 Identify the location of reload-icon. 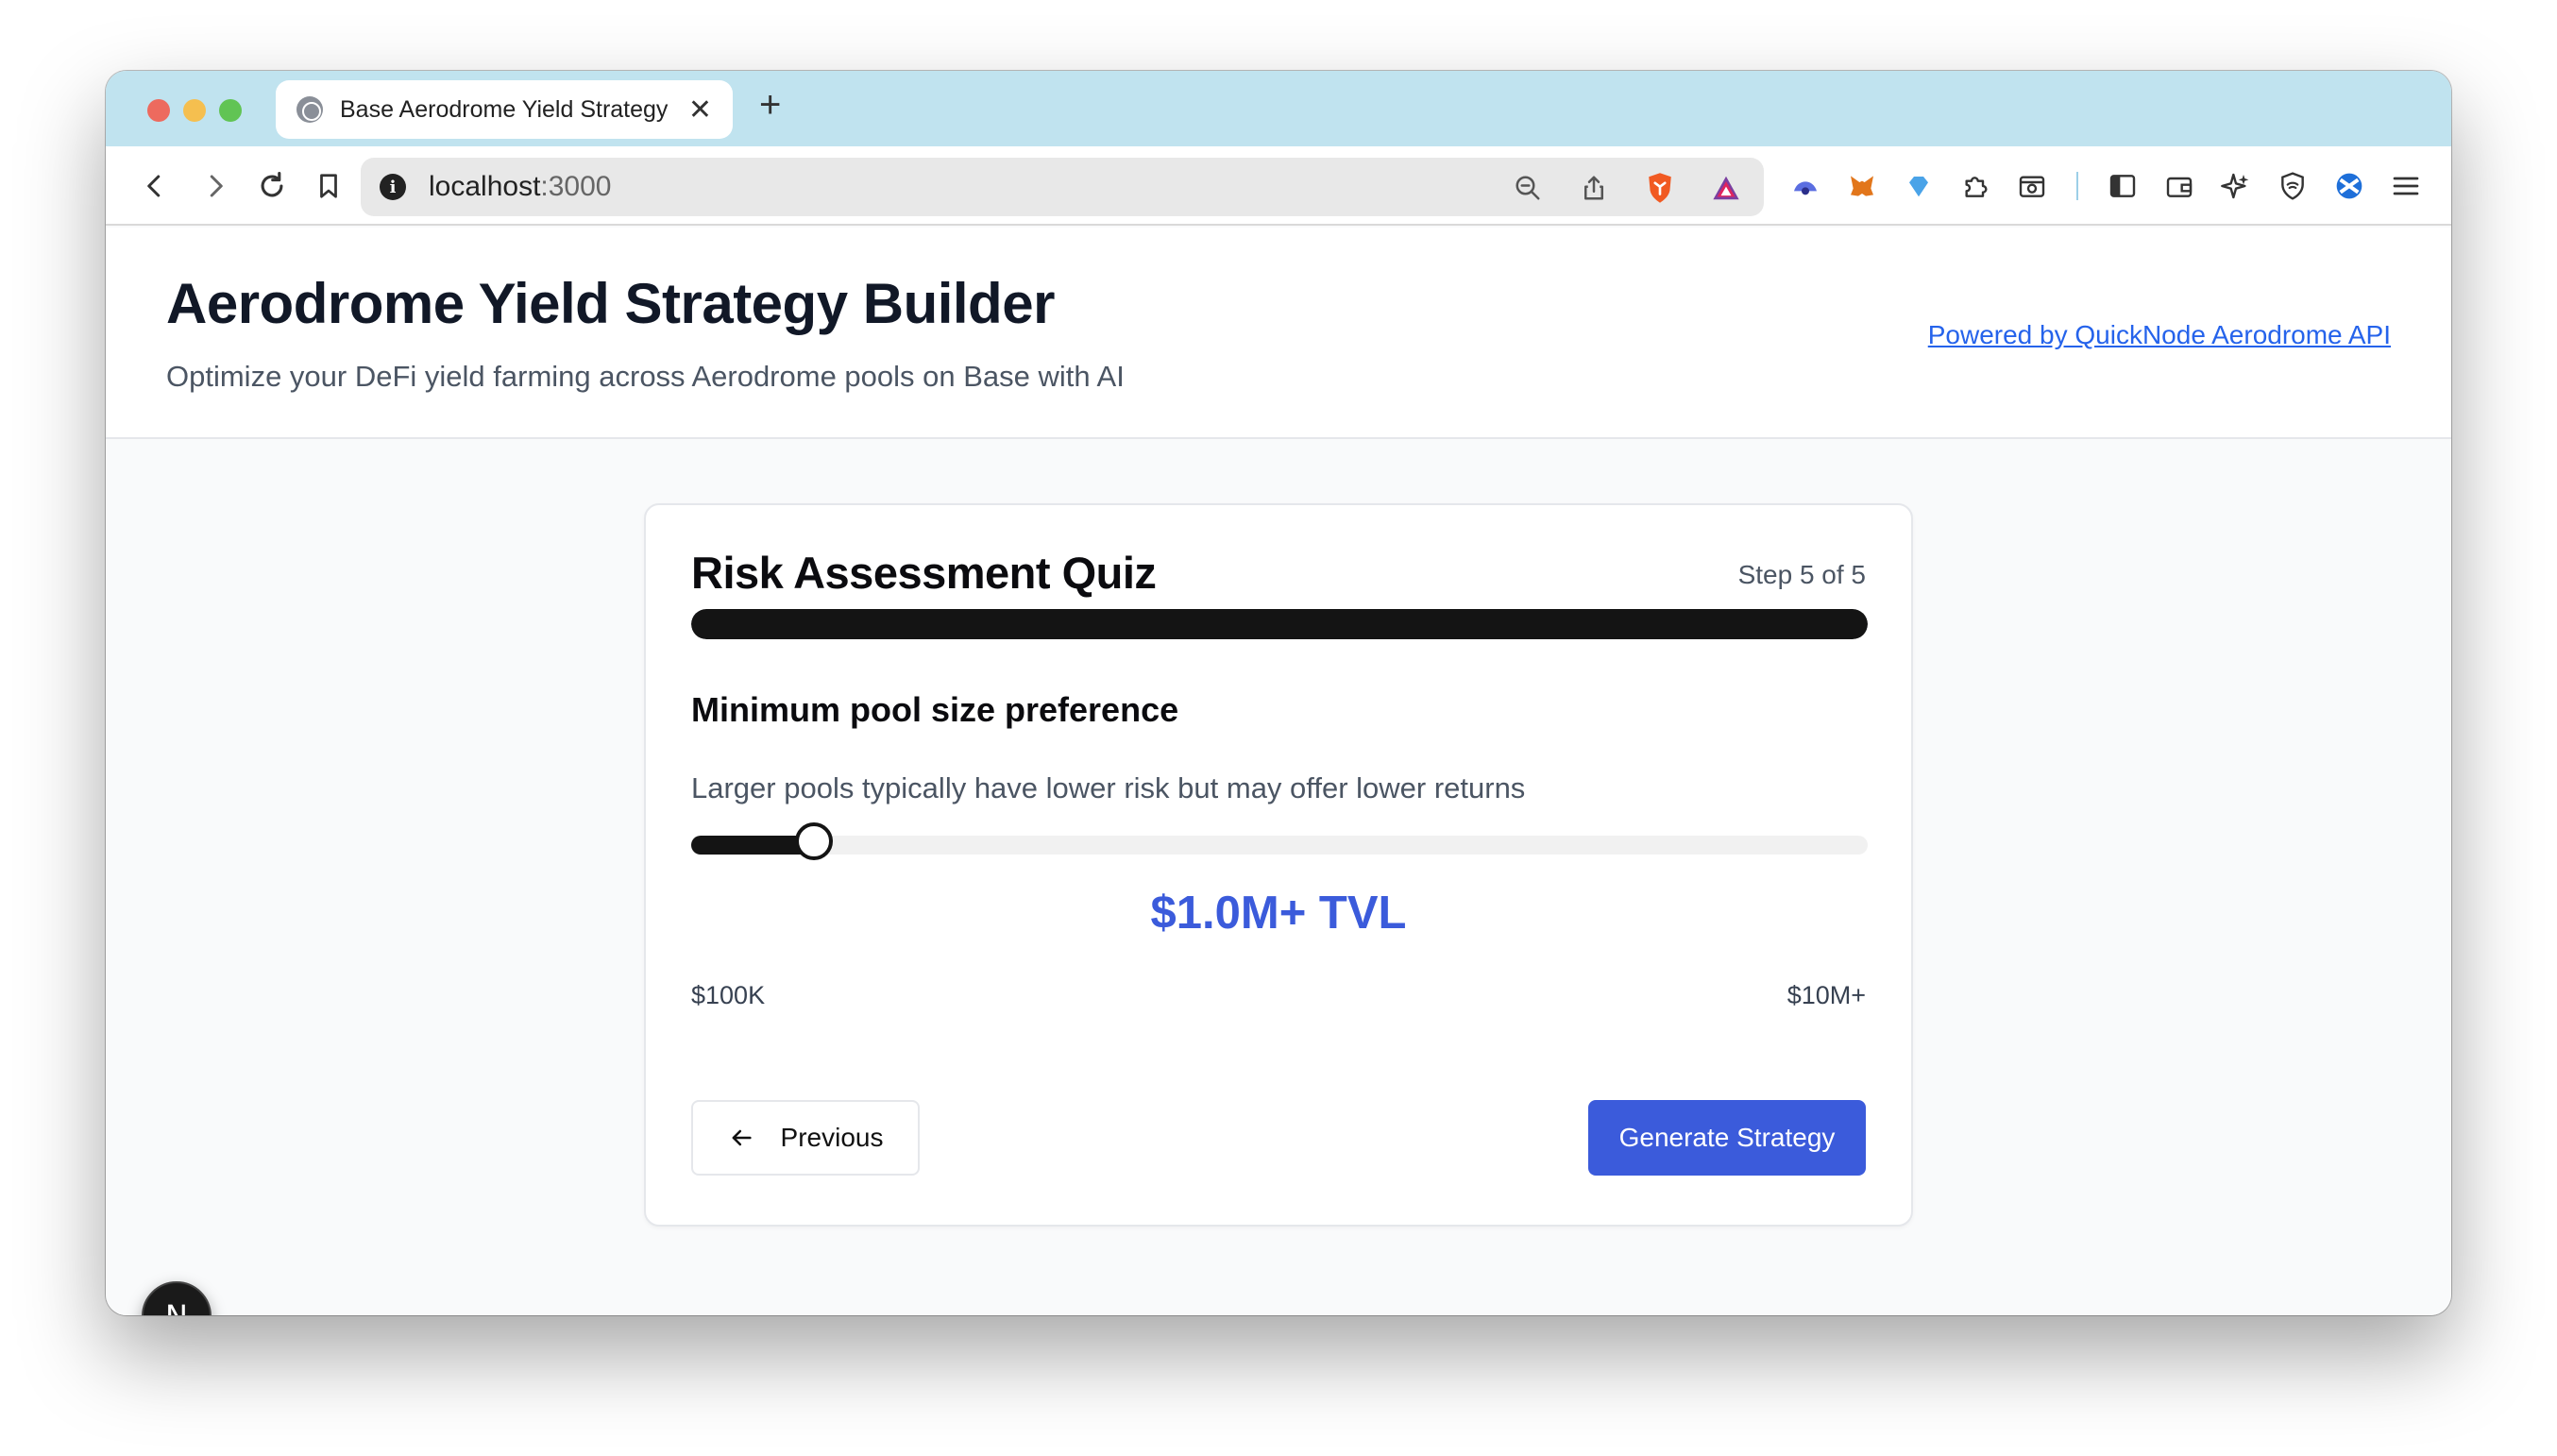
(272, 186).